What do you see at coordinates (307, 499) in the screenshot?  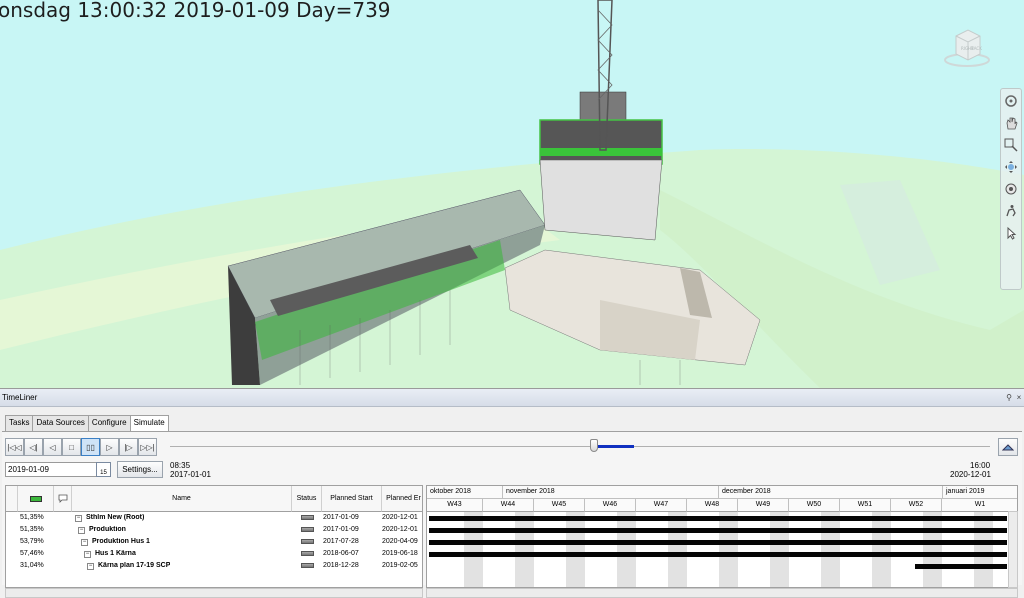 I see `status-column-header: Status` at bounding box center [307, 499].